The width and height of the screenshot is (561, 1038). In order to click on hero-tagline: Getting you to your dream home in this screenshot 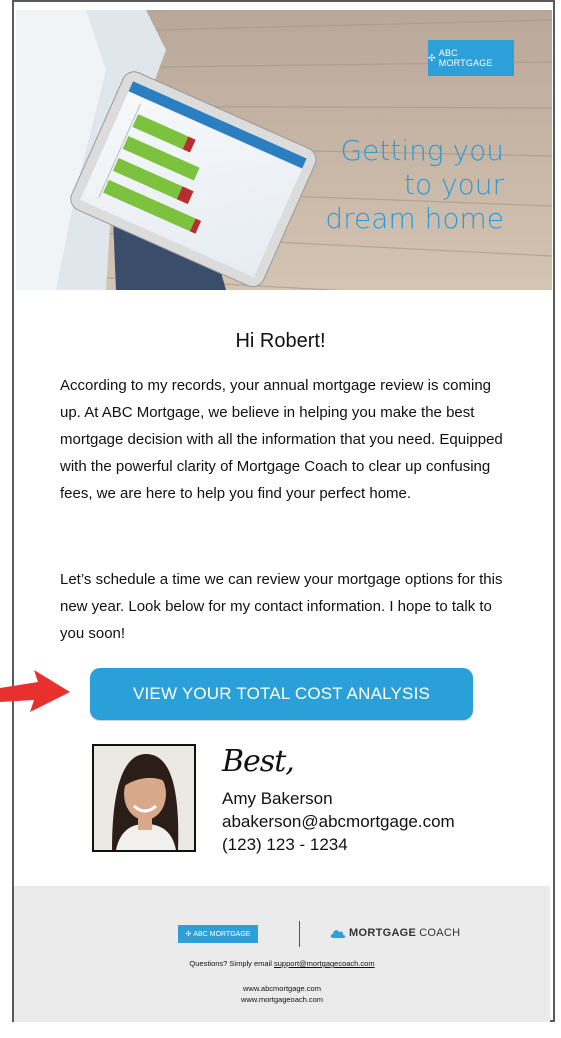, I will do `click(414, 184)`.